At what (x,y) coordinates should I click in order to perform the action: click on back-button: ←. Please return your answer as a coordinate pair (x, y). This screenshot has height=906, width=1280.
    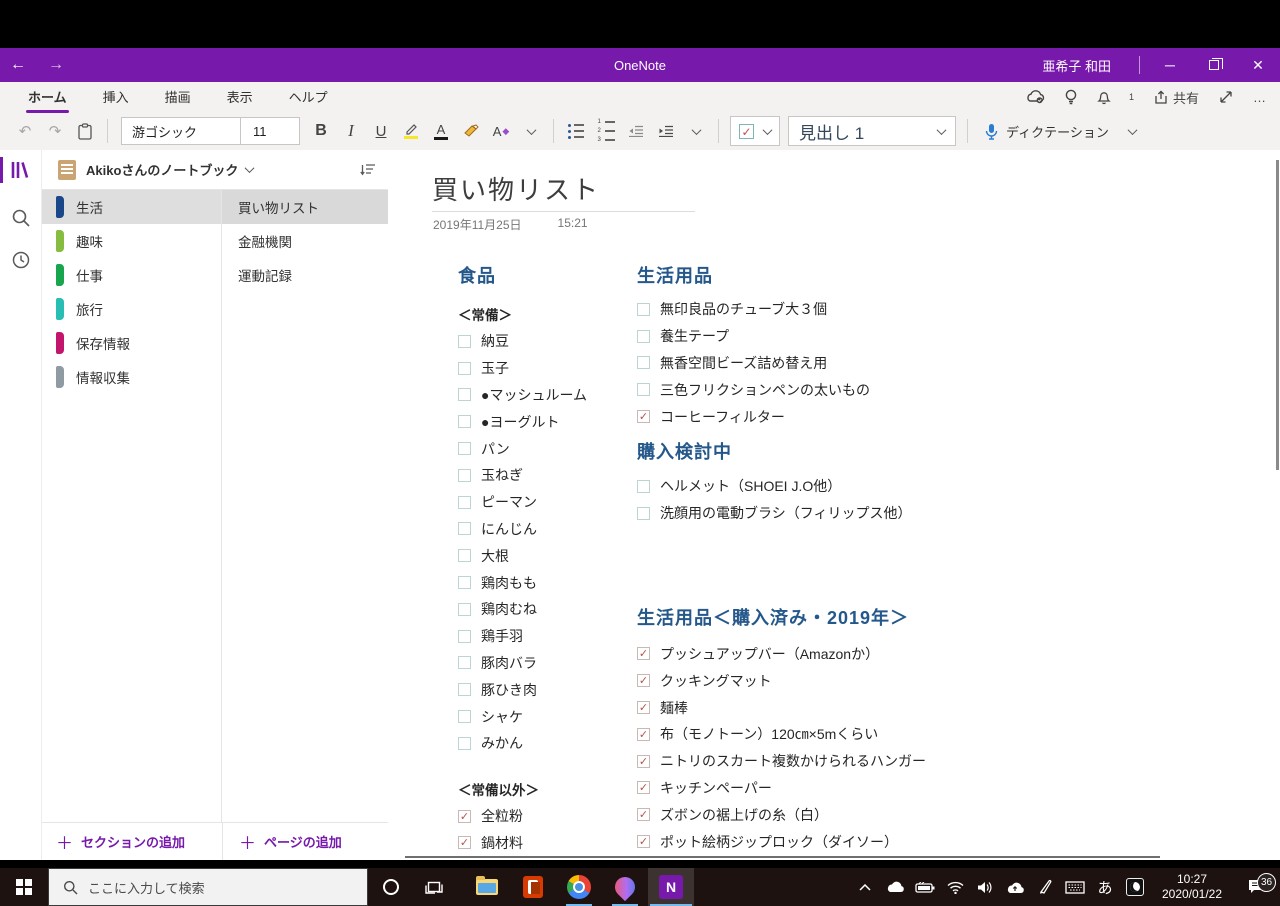
    Looking at the image, I should click on (18, 65).